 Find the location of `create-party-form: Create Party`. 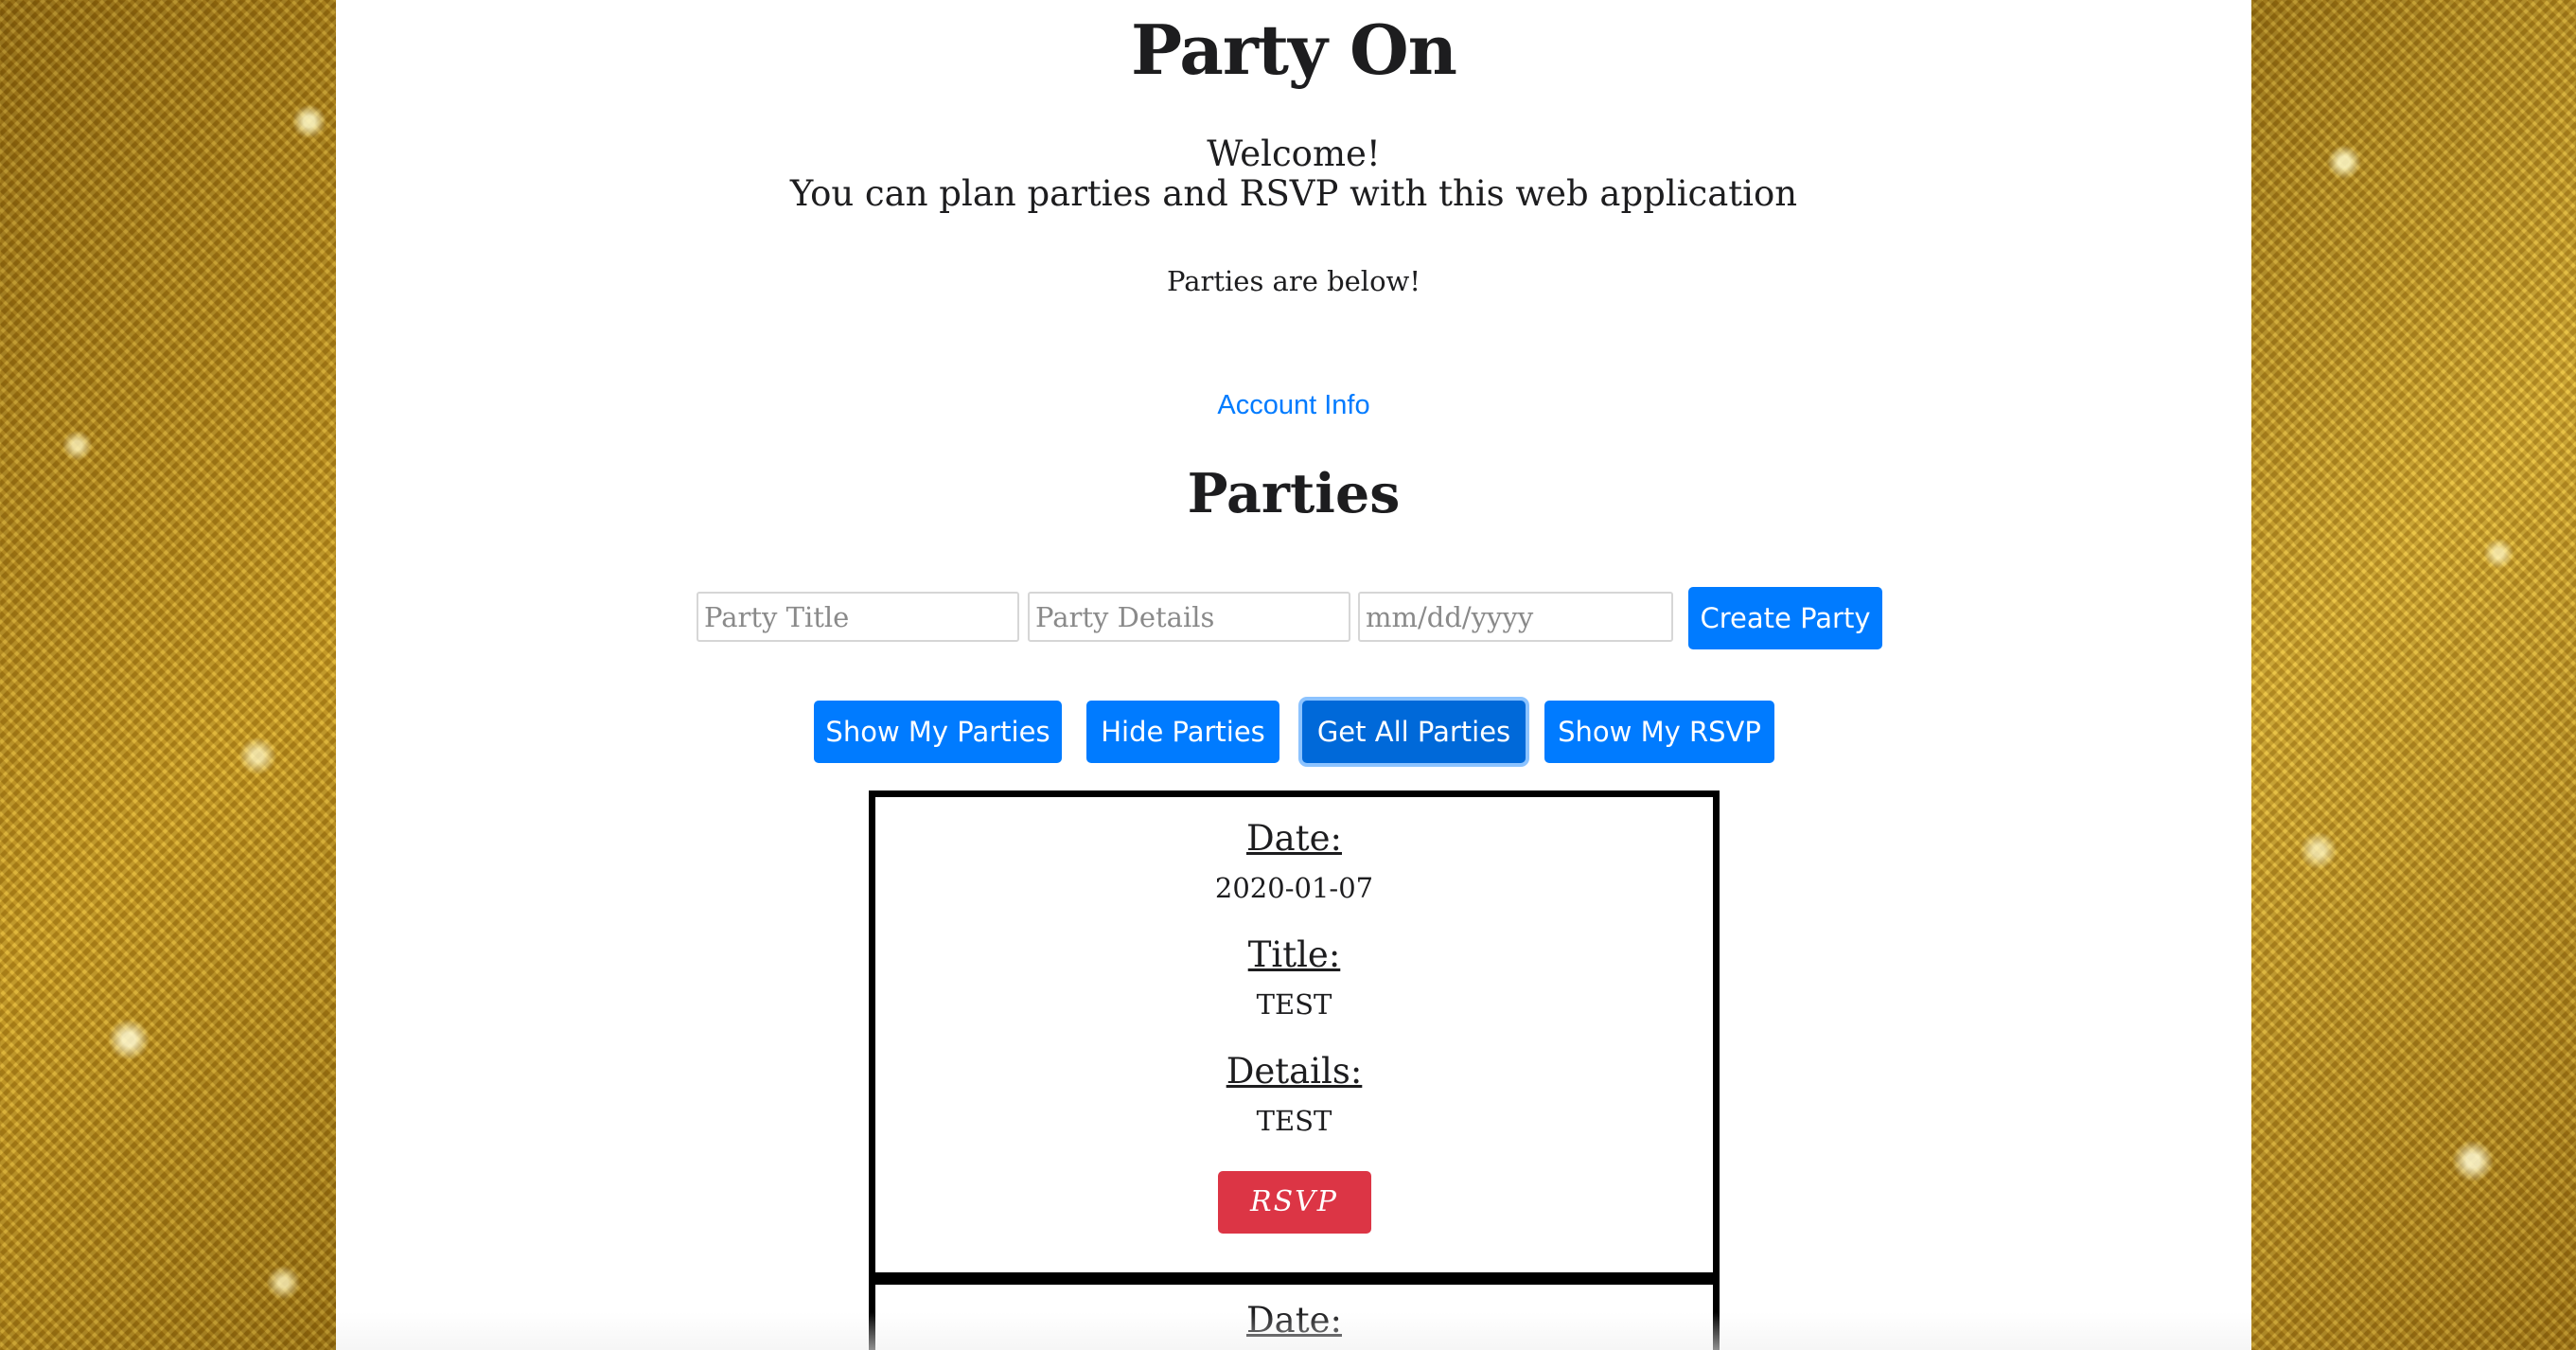

create-party-form: Create Party is located at coordinates (1293, 618).